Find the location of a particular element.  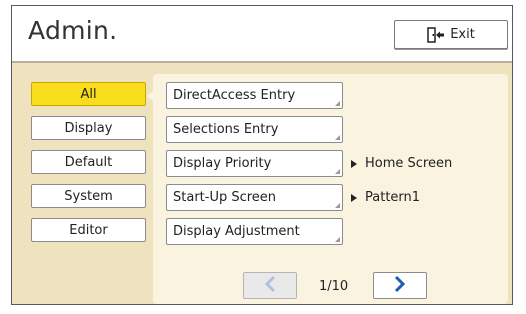

category-tab-system: System is located at coordinates (88, 196).